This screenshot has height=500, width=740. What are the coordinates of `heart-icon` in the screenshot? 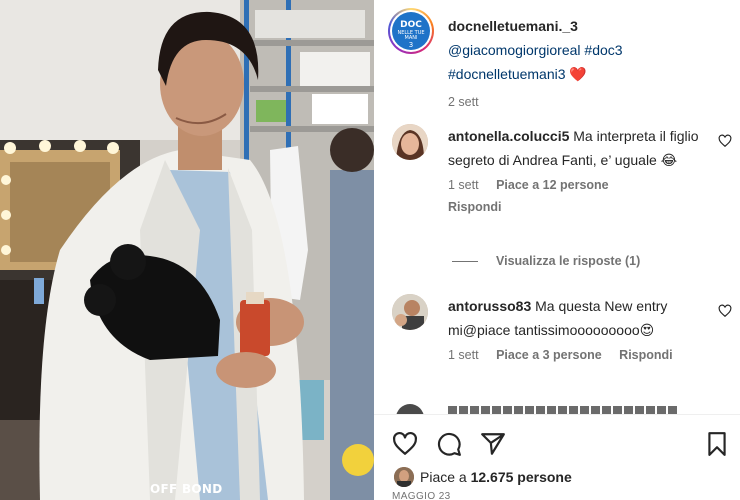 It's located at (405, 444).